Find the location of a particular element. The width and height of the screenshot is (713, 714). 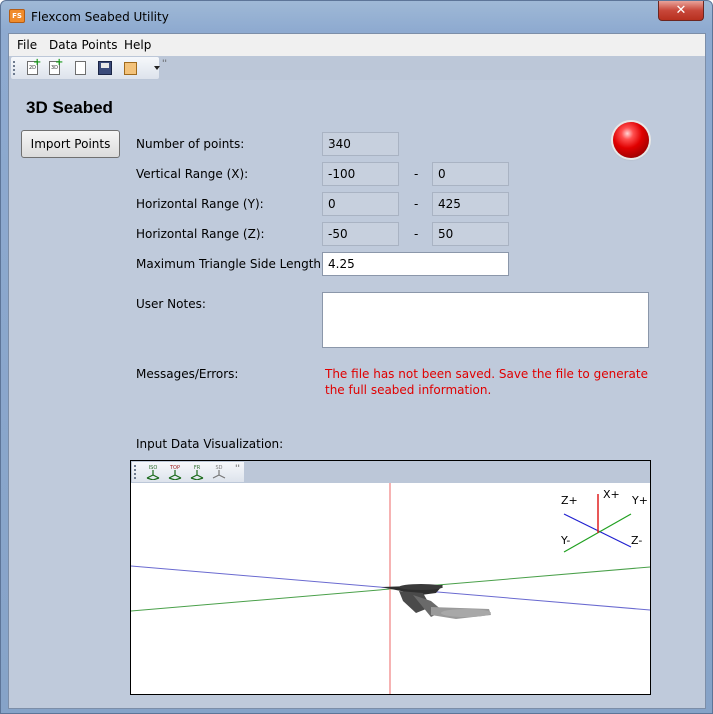

y-minus-label: Y- is located at coordinates (565, 540).